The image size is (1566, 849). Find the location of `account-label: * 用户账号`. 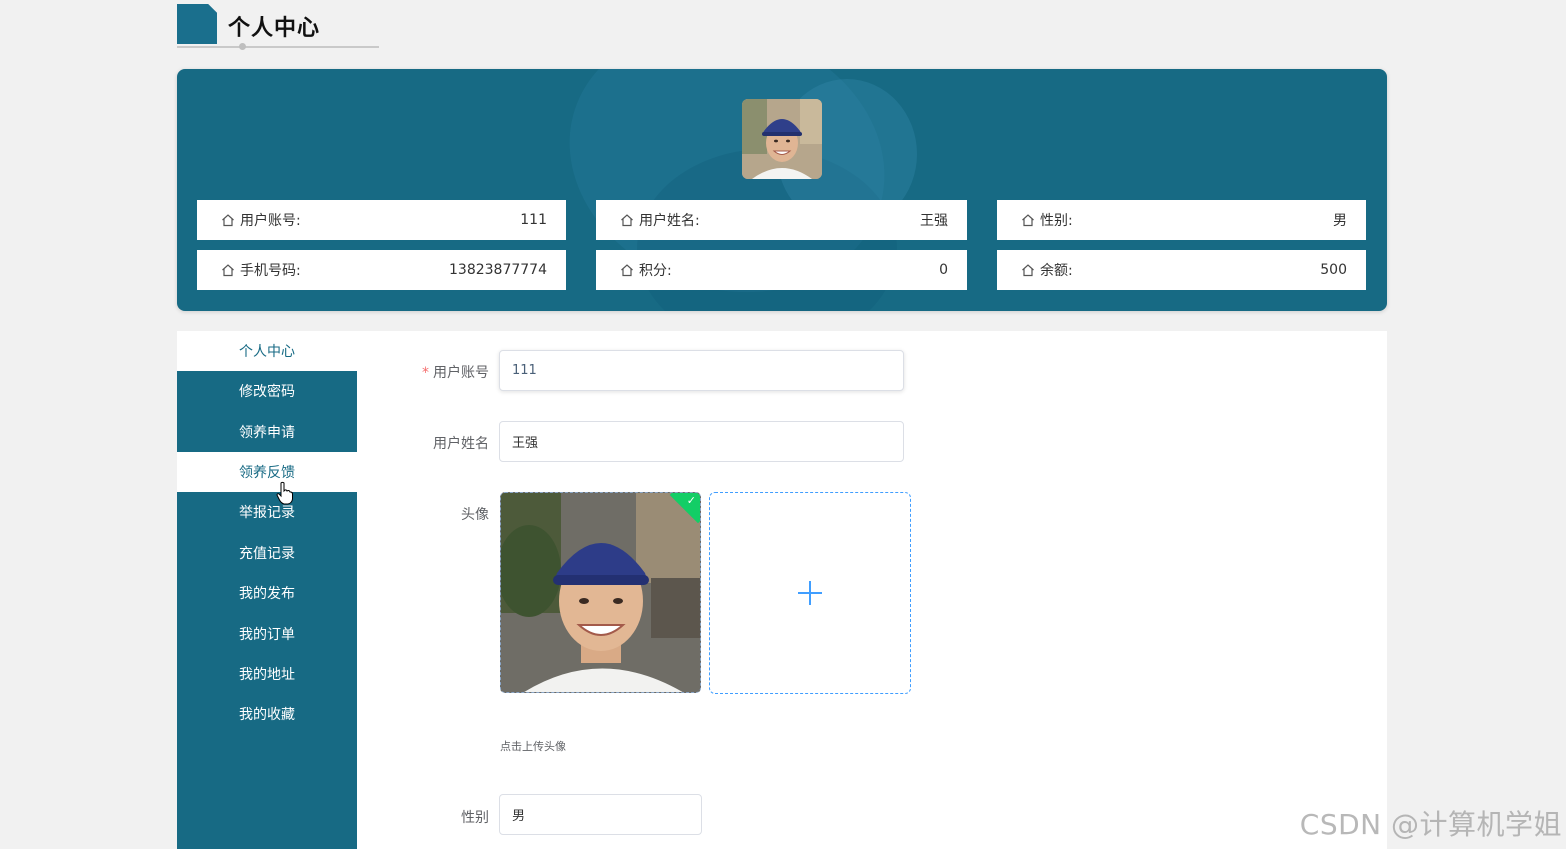

account-label: * 用户账号 is located at coordinates (429, 372).